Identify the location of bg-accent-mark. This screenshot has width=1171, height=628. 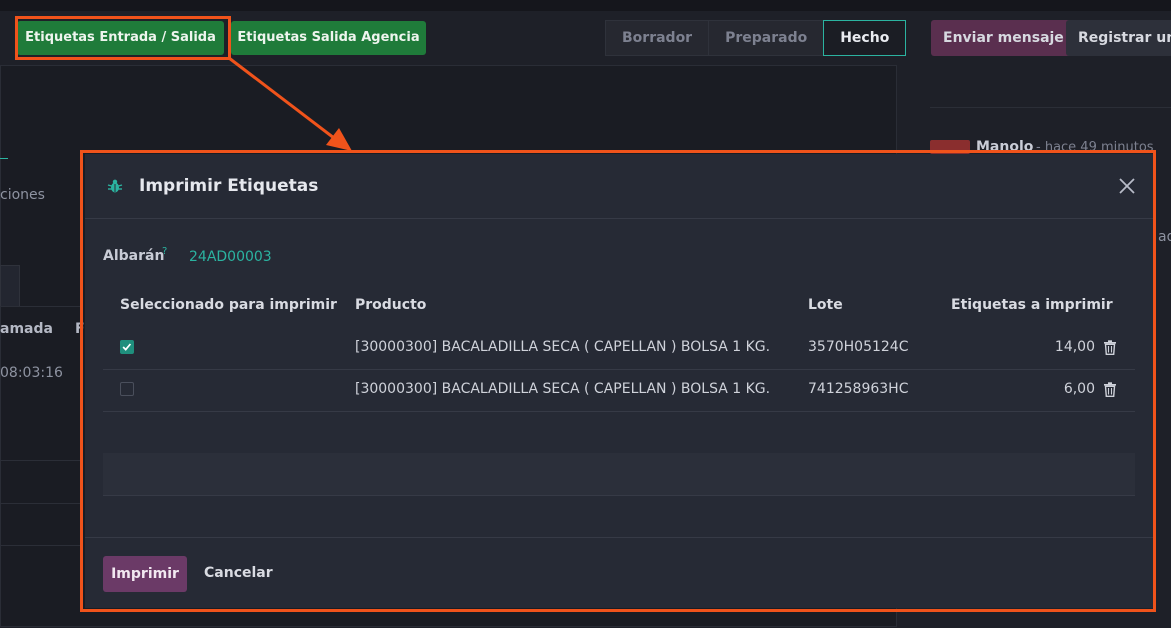
(4, 158).